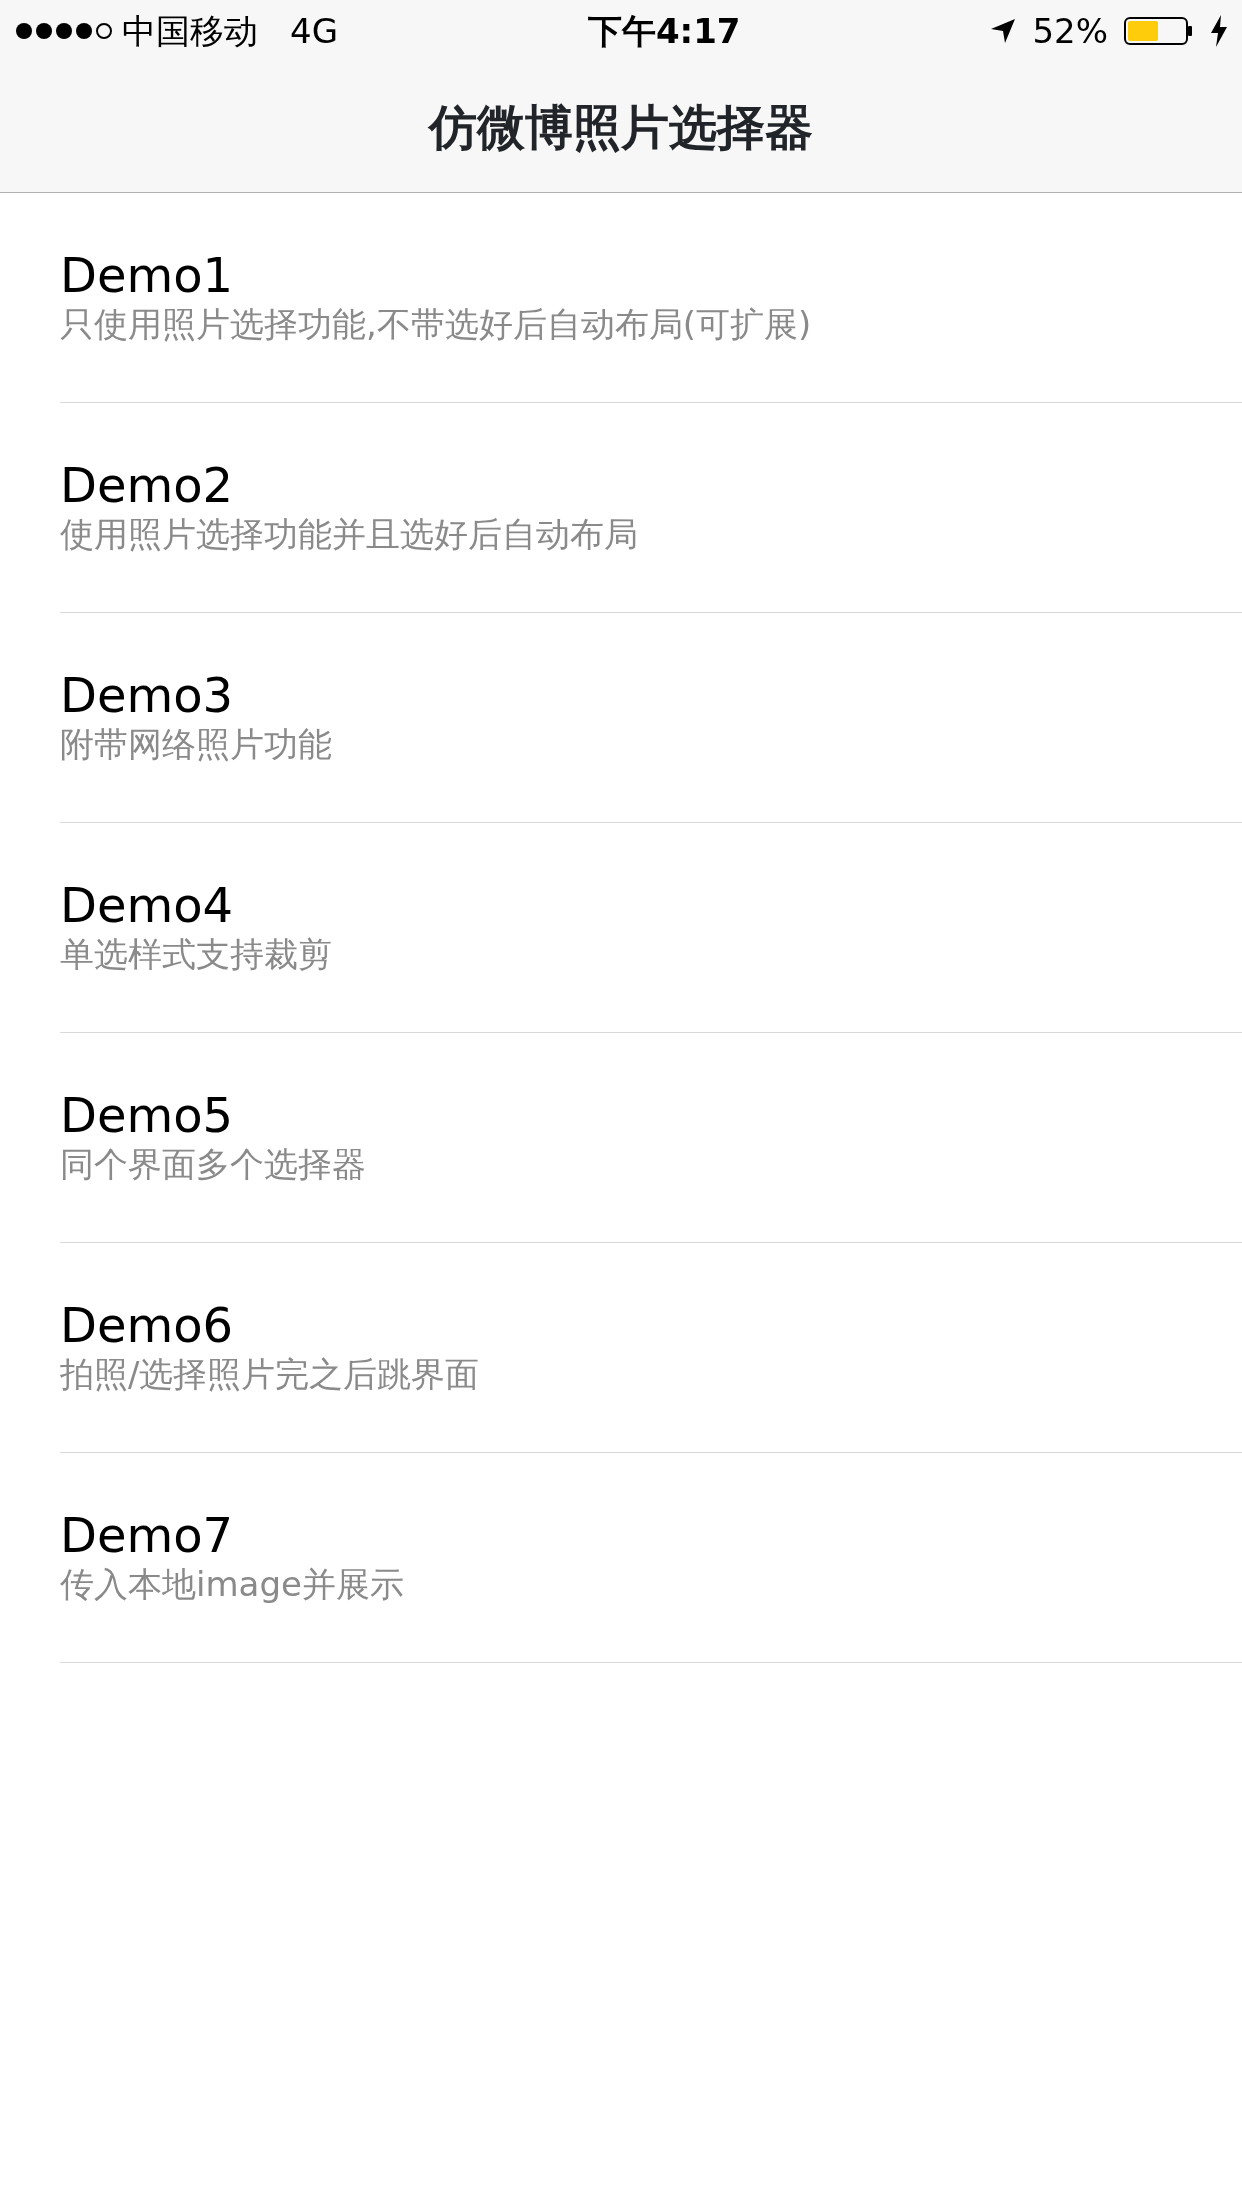 The height and width of the screenshot is (2208, 1242). What do you see at coordinates (436, 324) in the screenshot?
I see `row-subtitle: 只使用照片选择功能,不带选好后自动布局(可扩展)` at bounding box center [436, 324].